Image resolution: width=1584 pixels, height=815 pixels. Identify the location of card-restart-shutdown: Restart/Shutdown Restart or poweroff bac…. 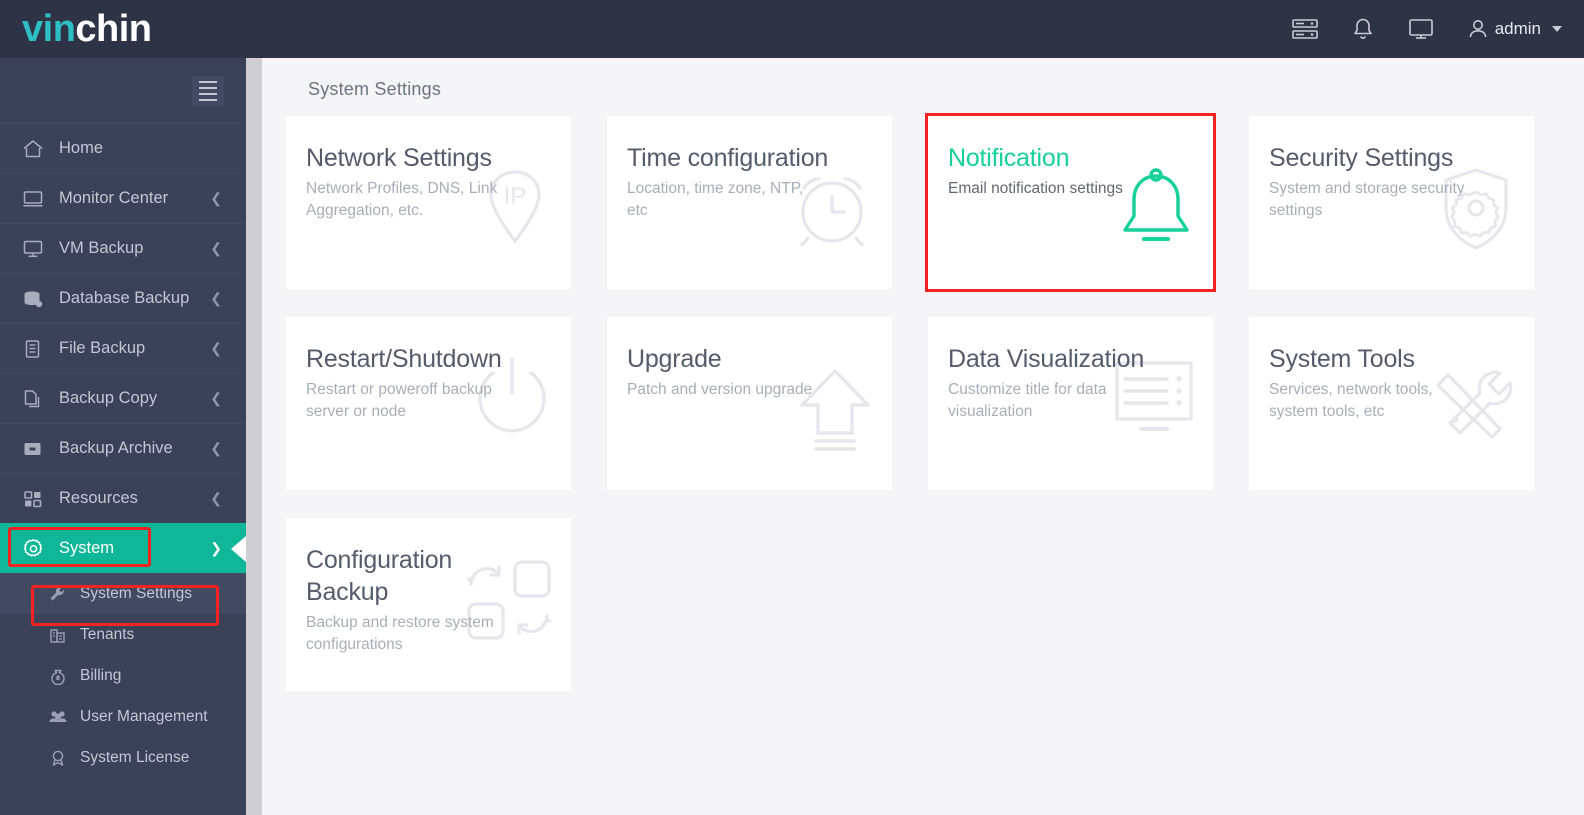
(428, 403).